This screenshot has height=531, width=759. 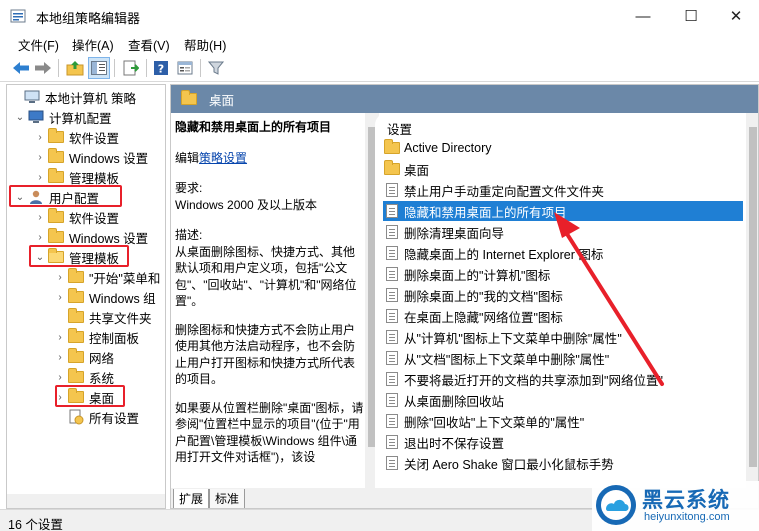 I want to click on tree-item-system: › 系统, so click(x=83, y=377).